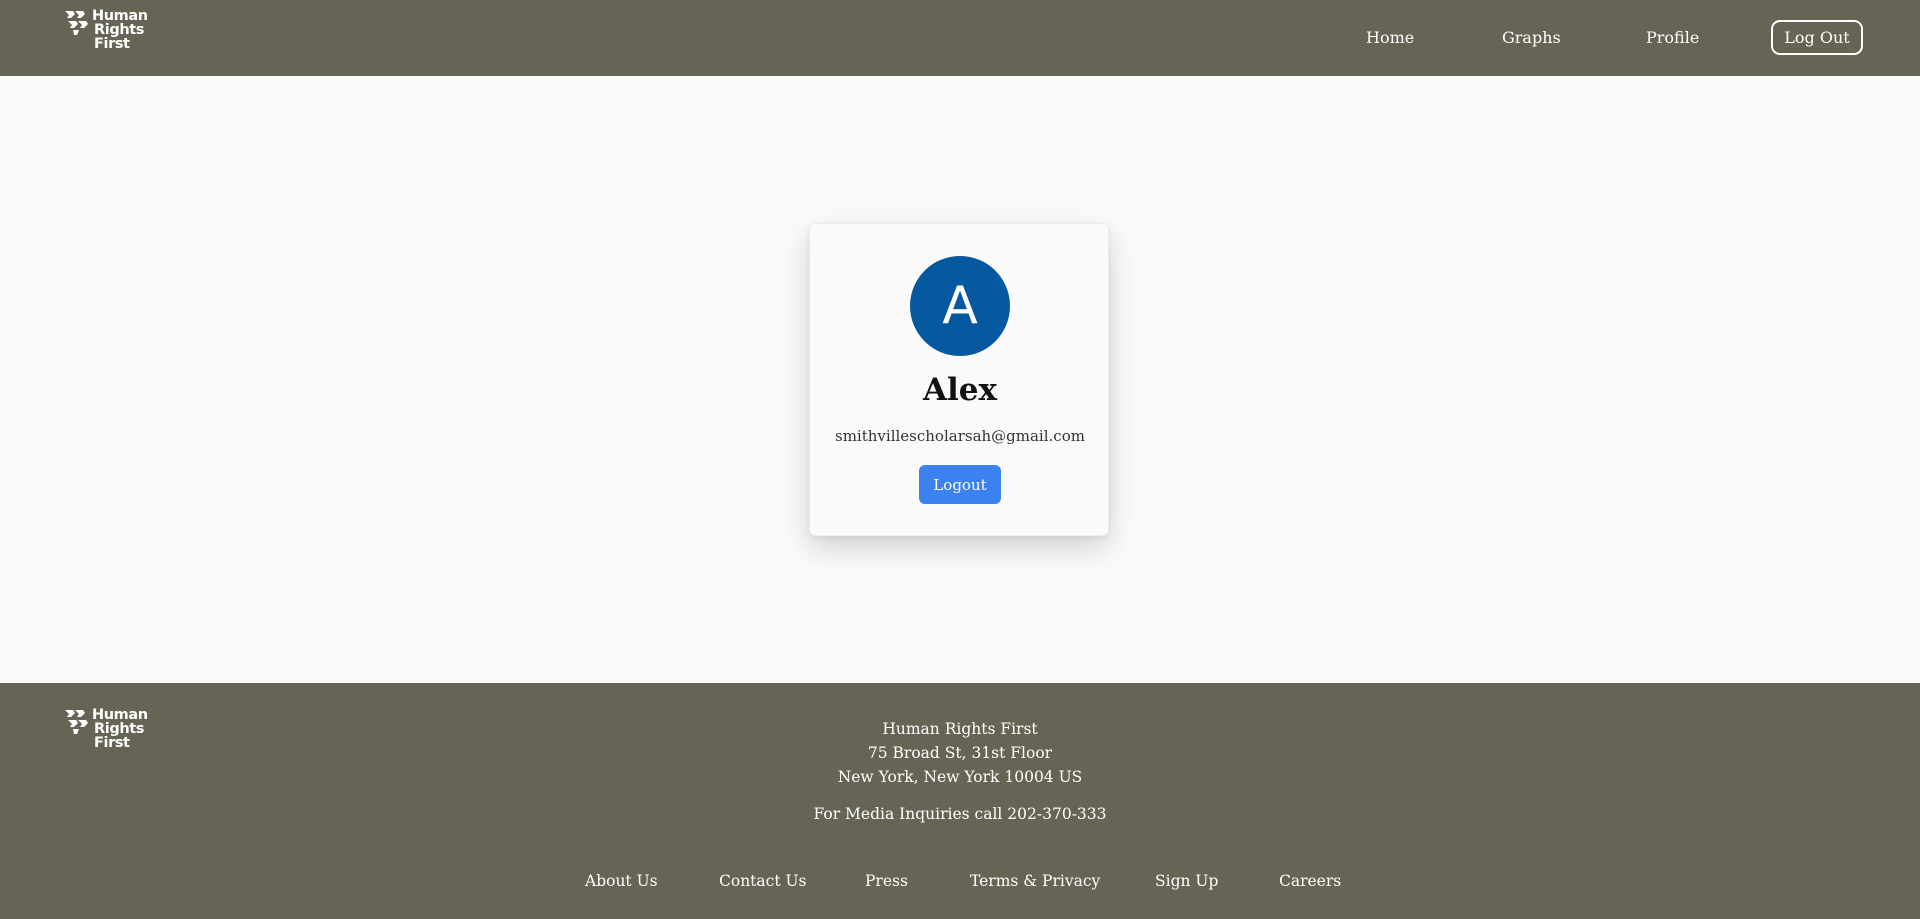  Describe the element at coordinates (1531, 38) in the screenshot. I see `nav-graphs-link: Graphs` at that location.